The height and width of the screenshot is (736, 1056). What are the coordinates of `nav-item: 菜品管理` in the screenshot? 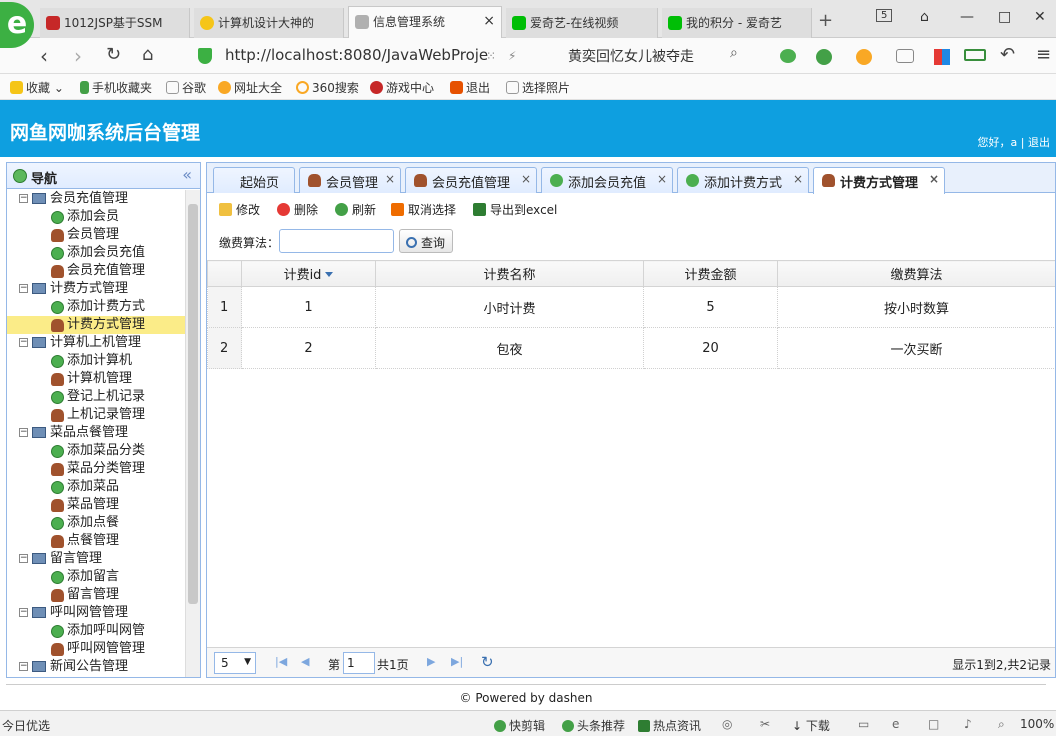 It's located at (96, 505).